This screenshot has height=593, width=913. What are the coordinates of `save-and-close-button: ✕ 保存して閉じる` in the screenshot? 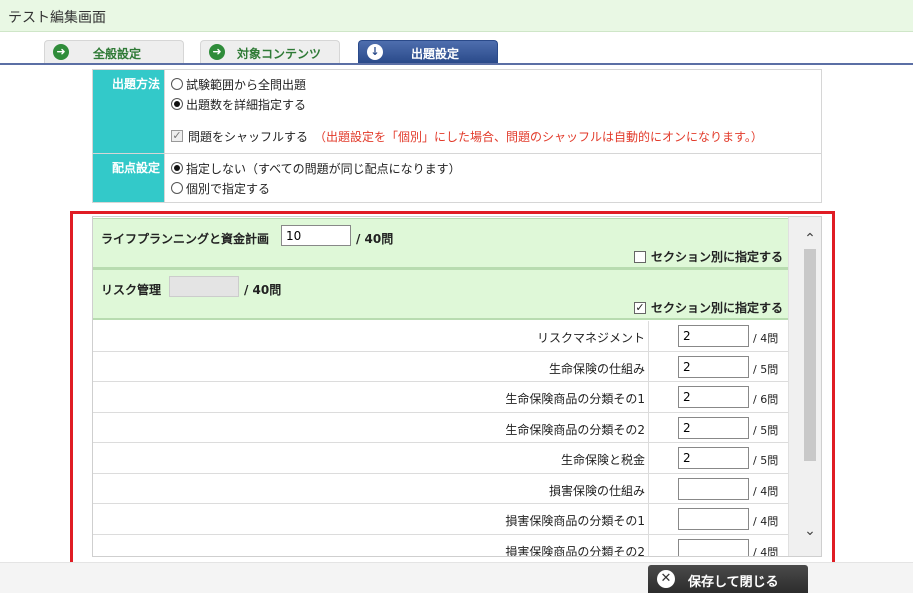 It's located at (728, 579).